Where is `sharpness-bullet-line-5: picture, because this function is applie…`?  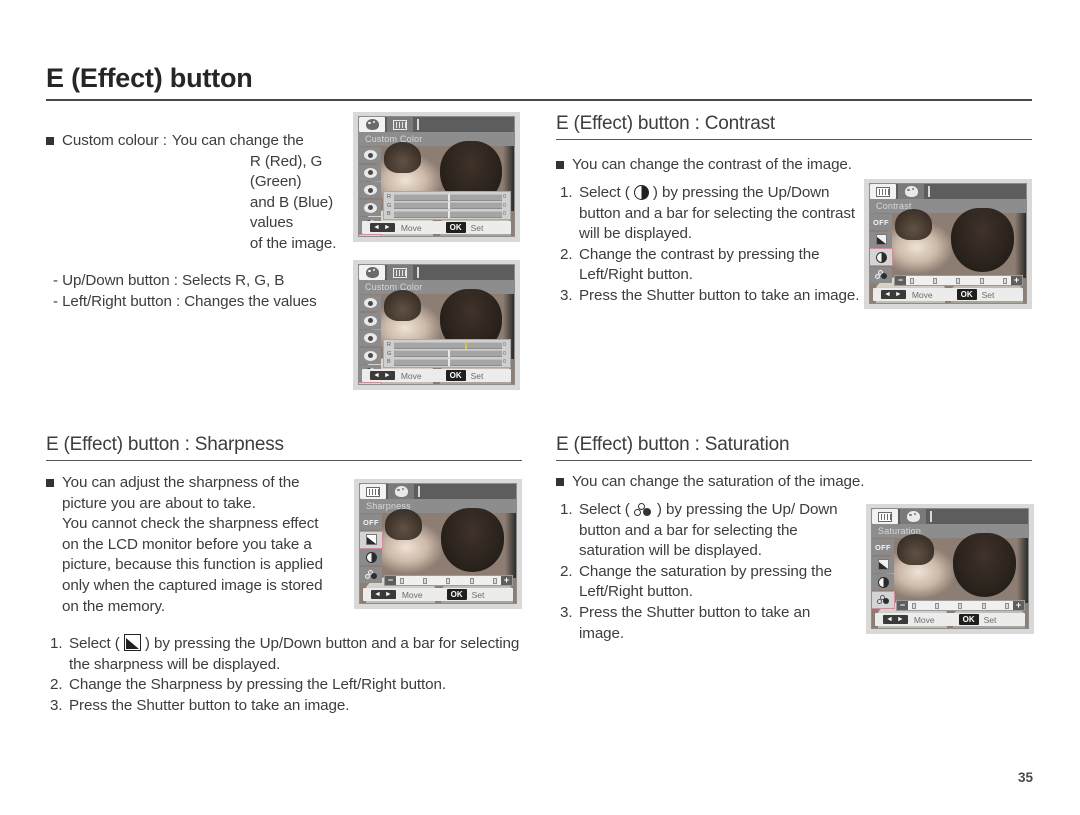
sharpness-bullet-line-5: picture, because this function is applie… is located at coordinates (192, 565).